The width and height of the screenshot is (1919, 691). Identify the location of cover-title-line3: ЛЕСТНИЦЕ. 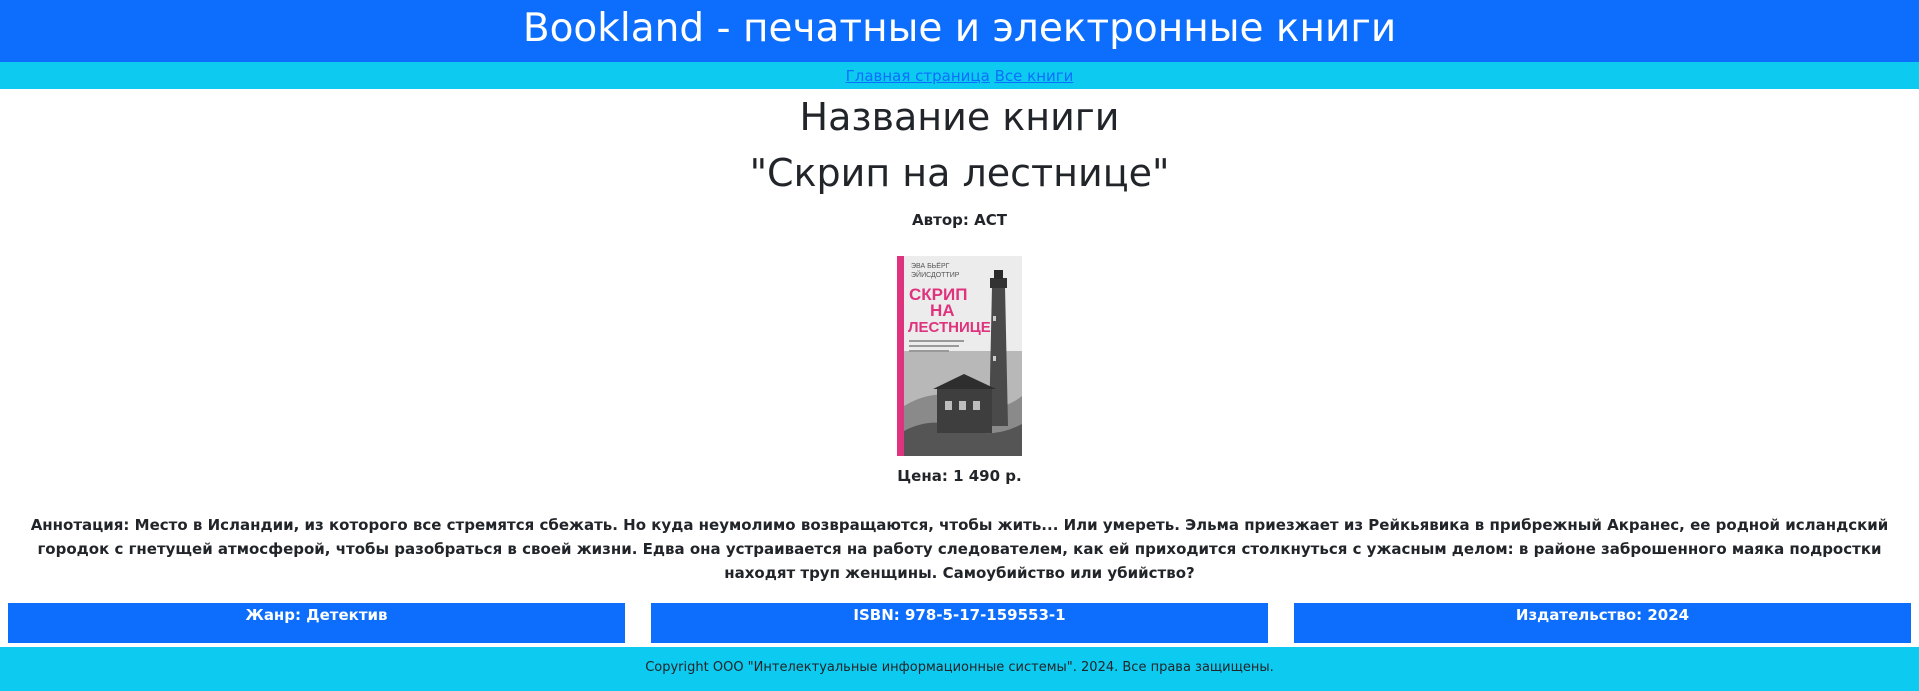
(949, 327).